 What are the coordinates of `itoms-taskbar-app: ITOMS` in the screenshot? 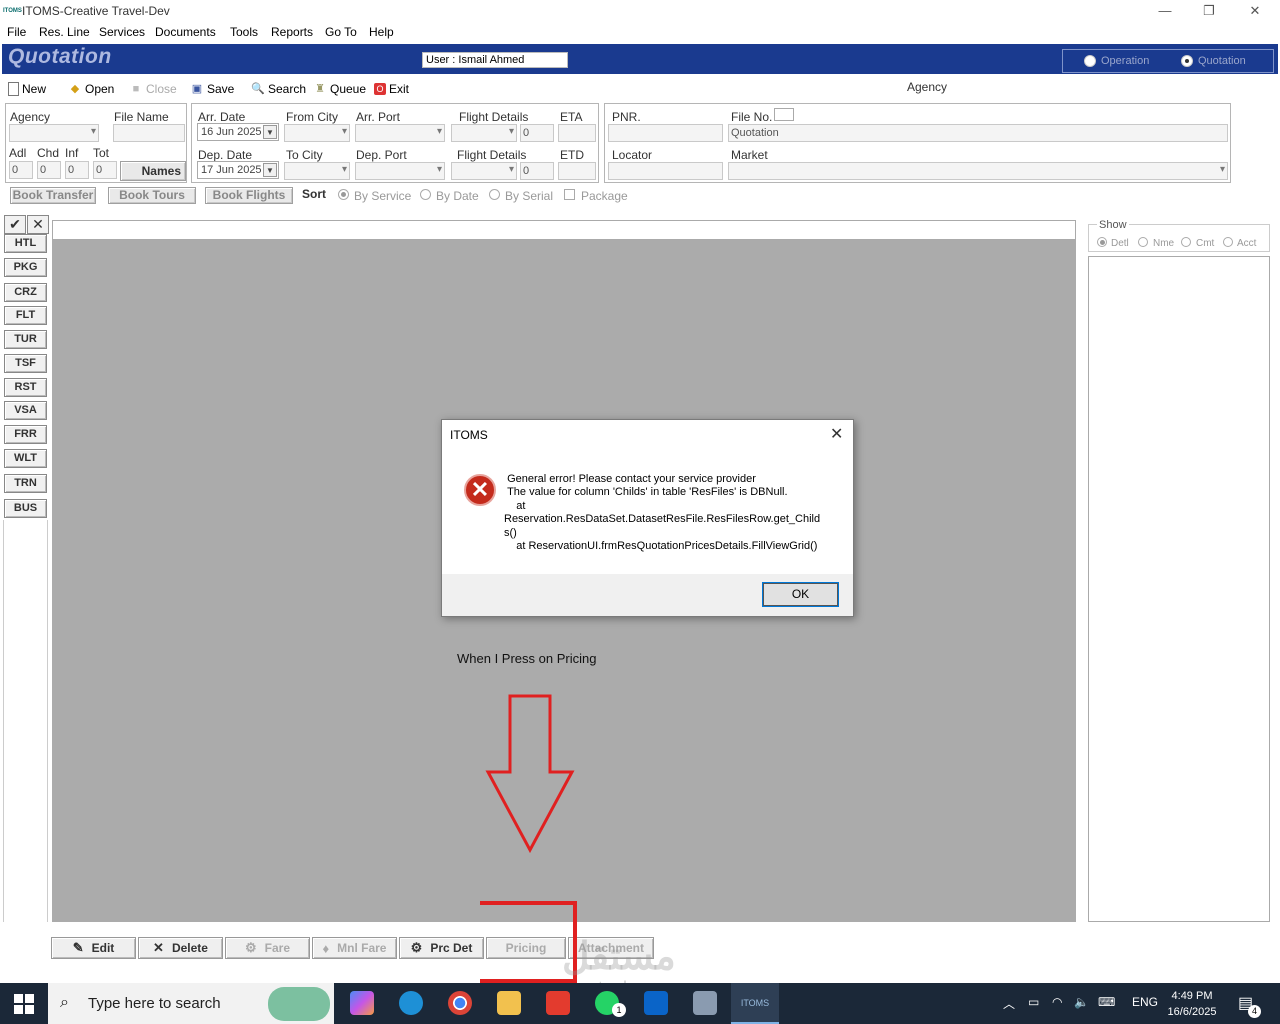 It's located at (755, 1003).